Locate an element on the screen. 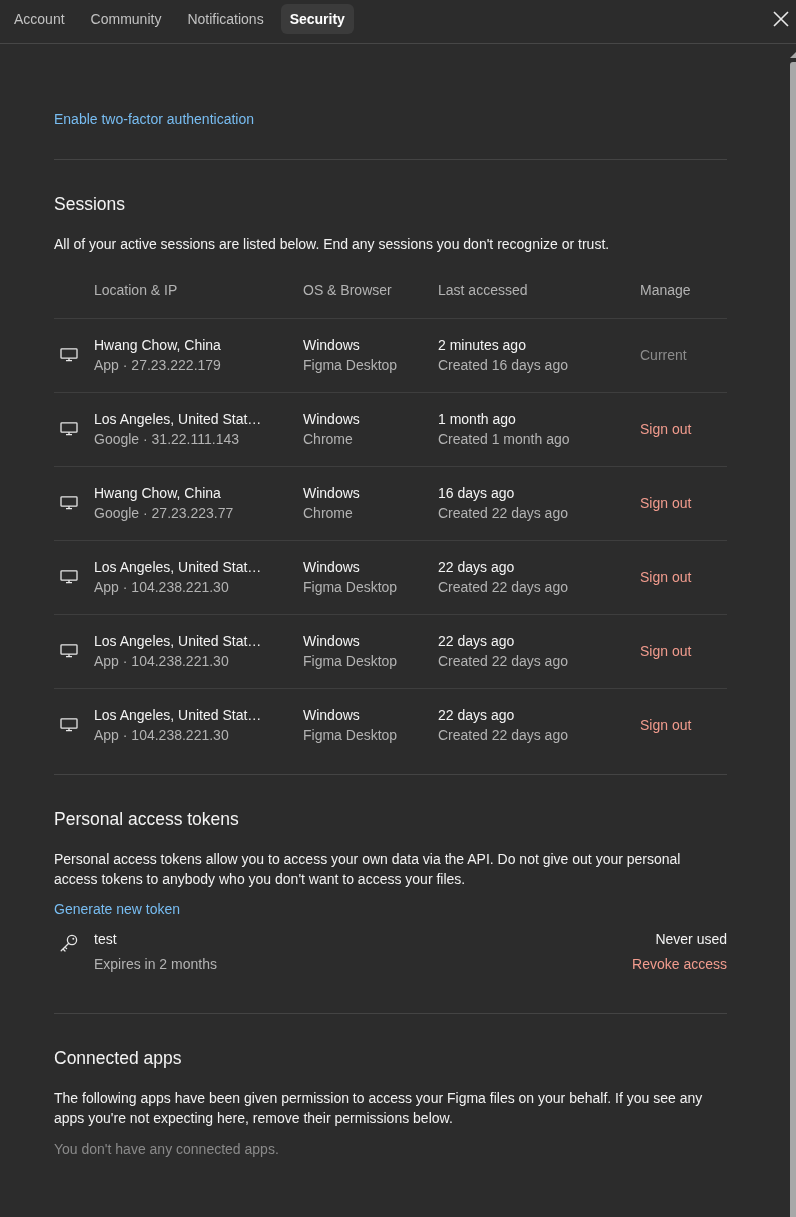 Image resolution: width=796 pixels, height=1217 pixels. close-icon is located at coordinates (781, 19).